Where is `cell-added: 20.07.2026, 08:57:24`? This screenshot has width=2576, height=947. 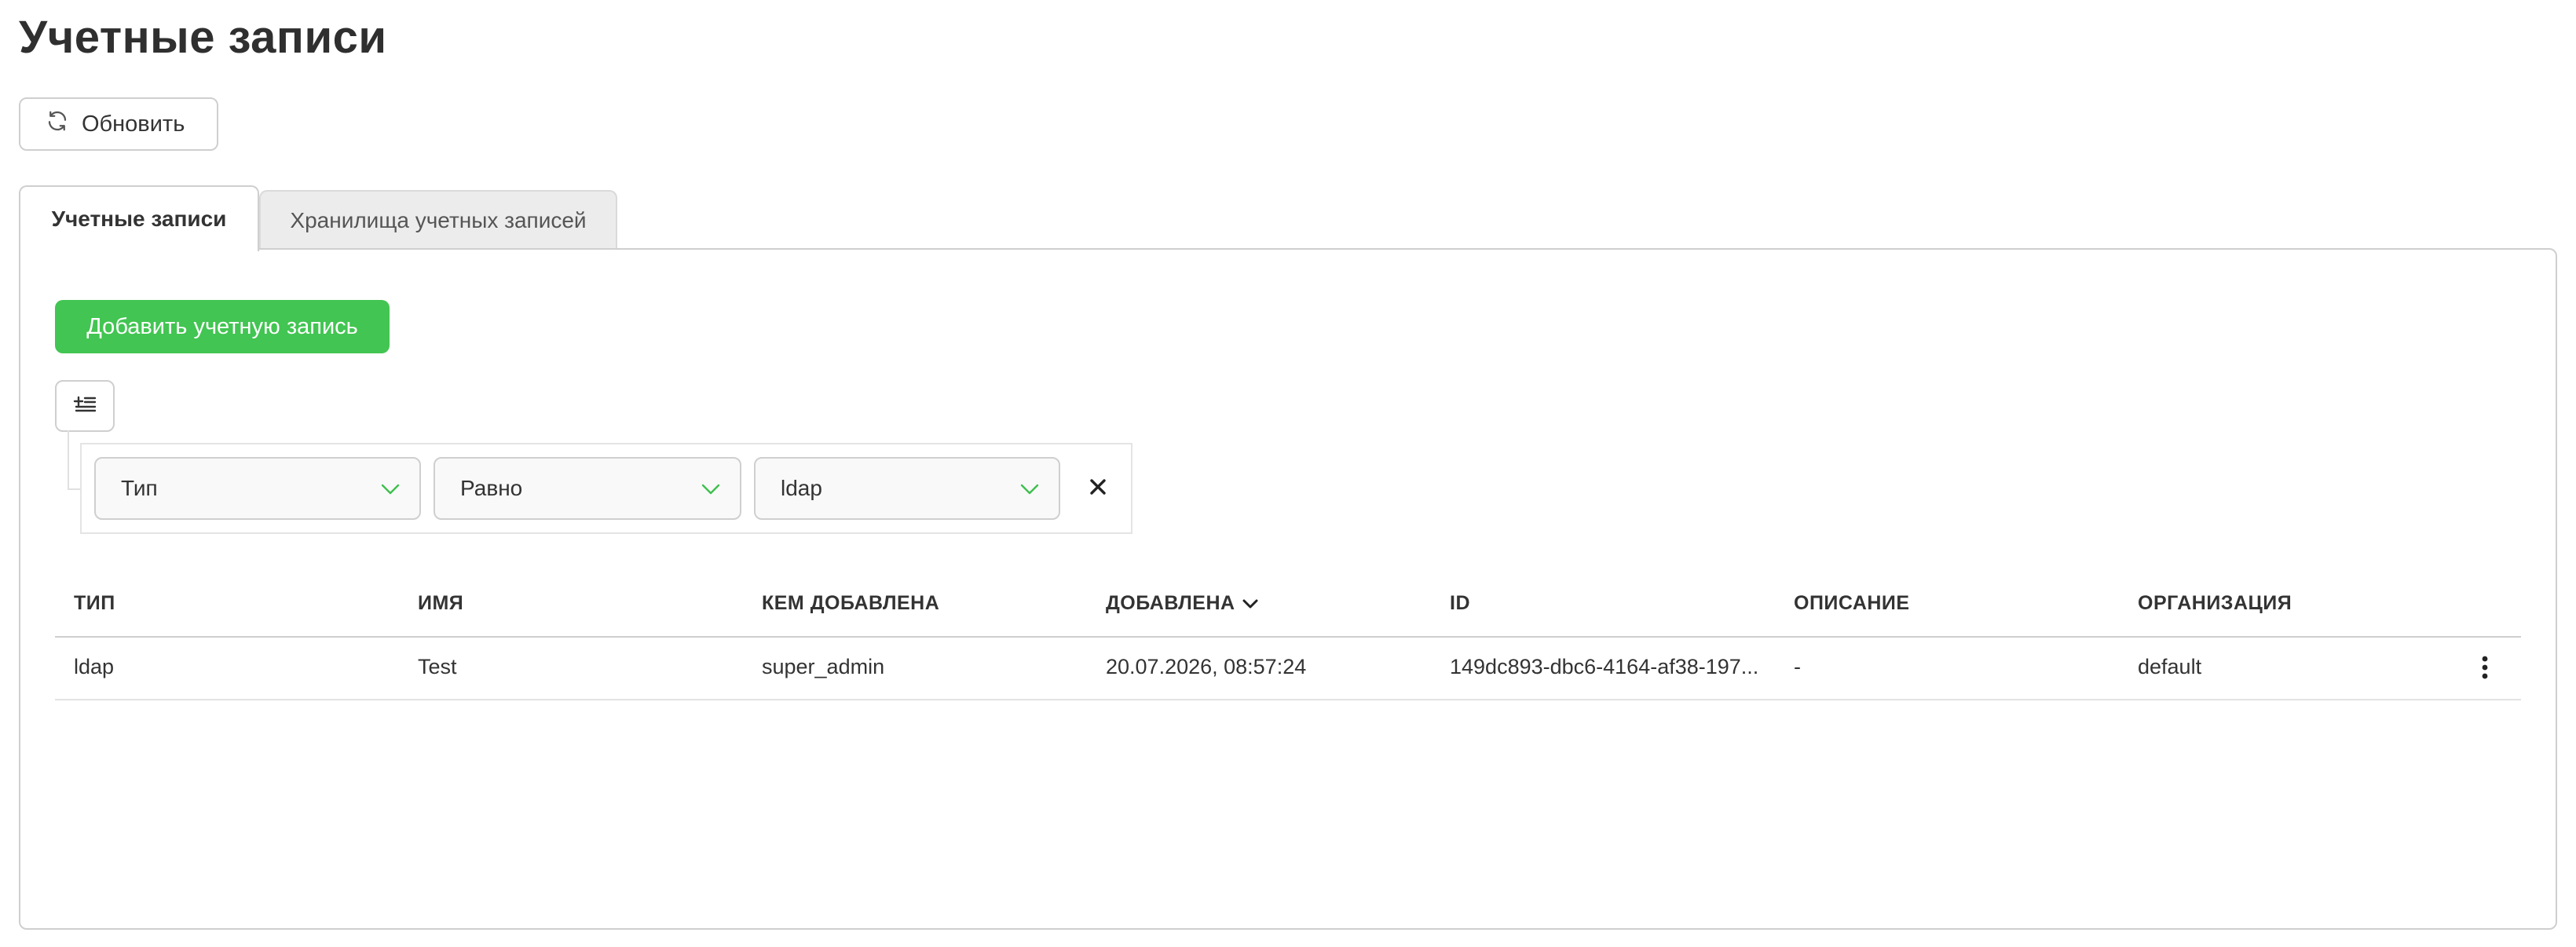 cell-added: 20.07.2026, 08:57:24 is located at coordinates (1206, 666).